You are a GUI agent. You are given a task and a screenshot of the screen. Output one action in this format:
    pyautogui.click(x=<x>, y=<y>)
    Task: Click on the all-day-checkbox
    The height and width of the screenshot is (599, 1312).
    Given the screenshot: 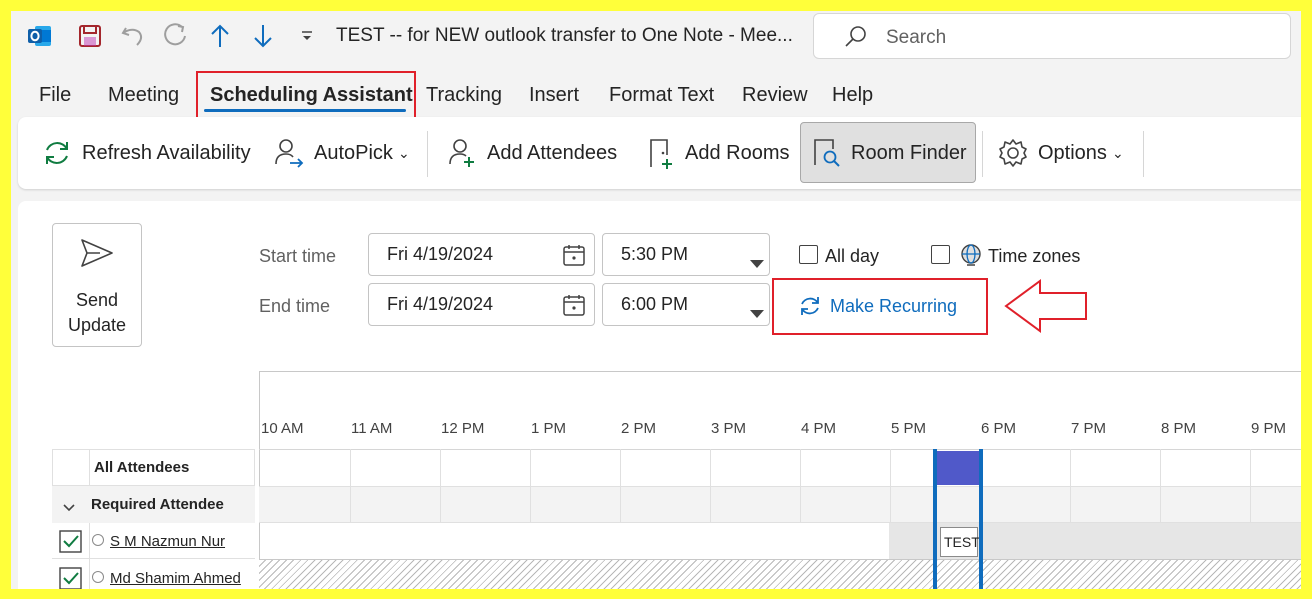 What is the action you would take?
    pyautogui.click(x=808, y=254)
    